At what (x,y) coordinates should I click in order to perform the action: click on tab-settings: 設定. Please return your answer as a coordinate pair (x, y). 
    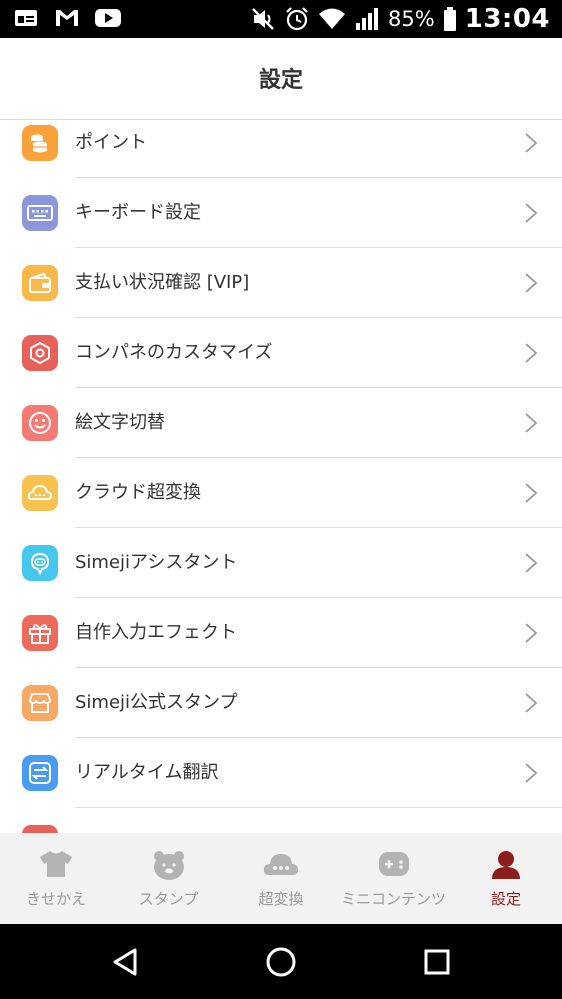
    Looking at the image, I should click on (506, 878).